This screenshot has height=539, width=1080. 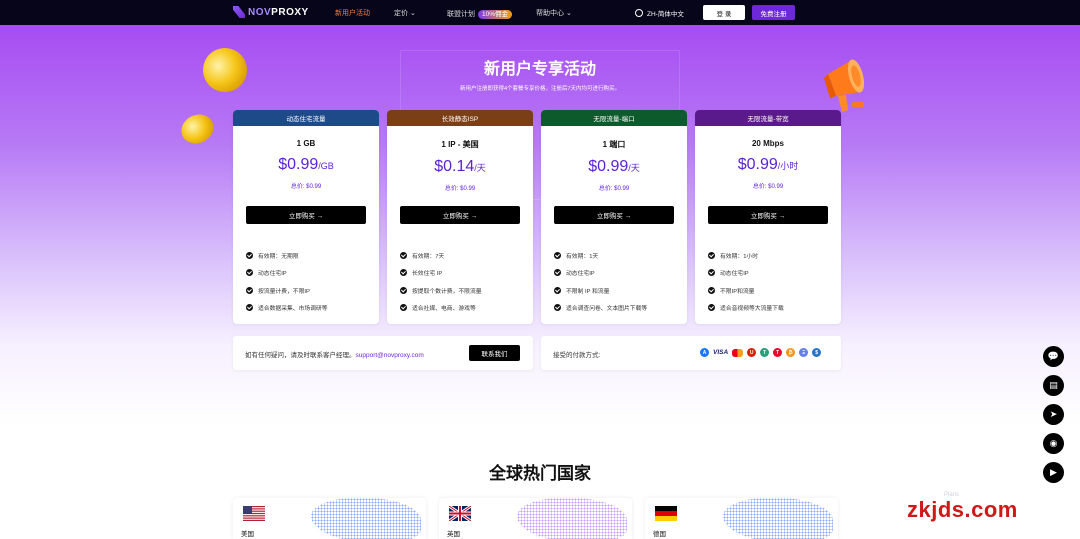 I want to click on discord-icon: ◉, so click(x=1053, y=443).